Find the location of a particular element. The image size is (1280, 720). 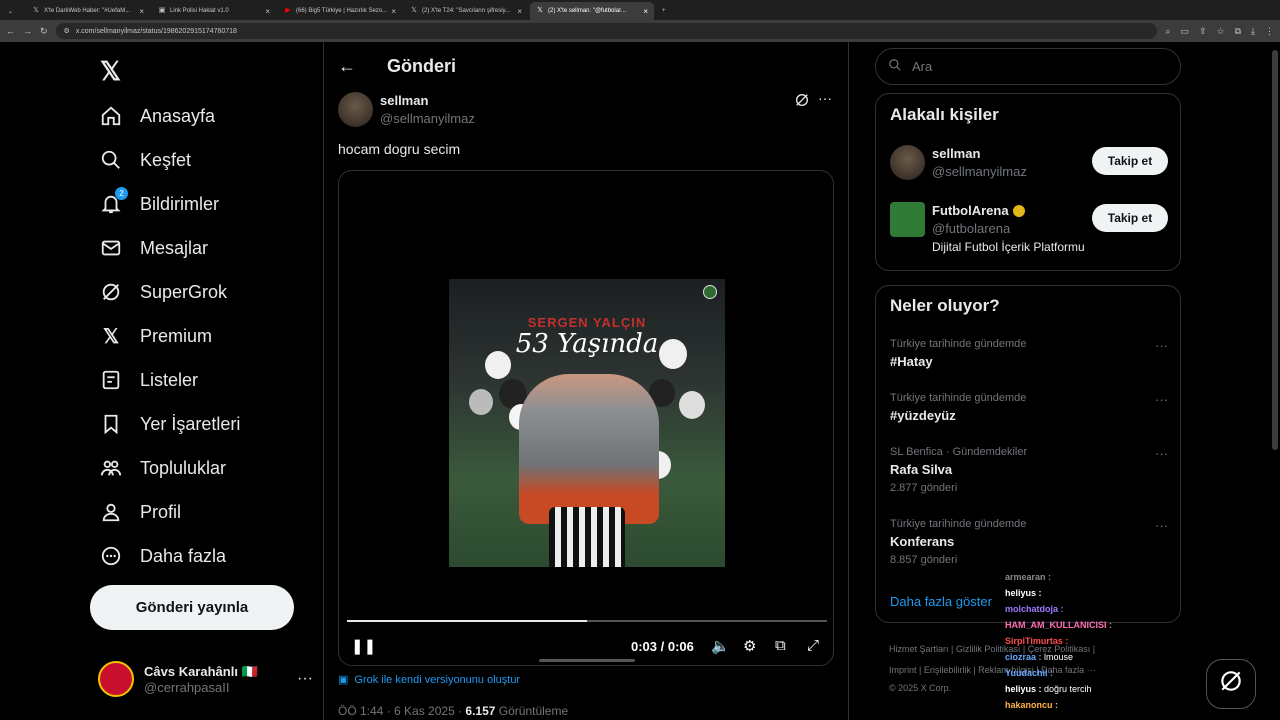

grok-fab-button is located at coordinates (1231, 684).